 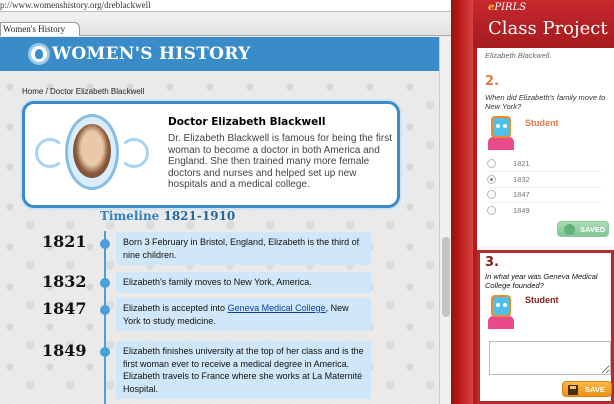 What do you see at coordinates (92, 151) in the screenshot?
I see `portrait-image` at bounding box center [92, 151].